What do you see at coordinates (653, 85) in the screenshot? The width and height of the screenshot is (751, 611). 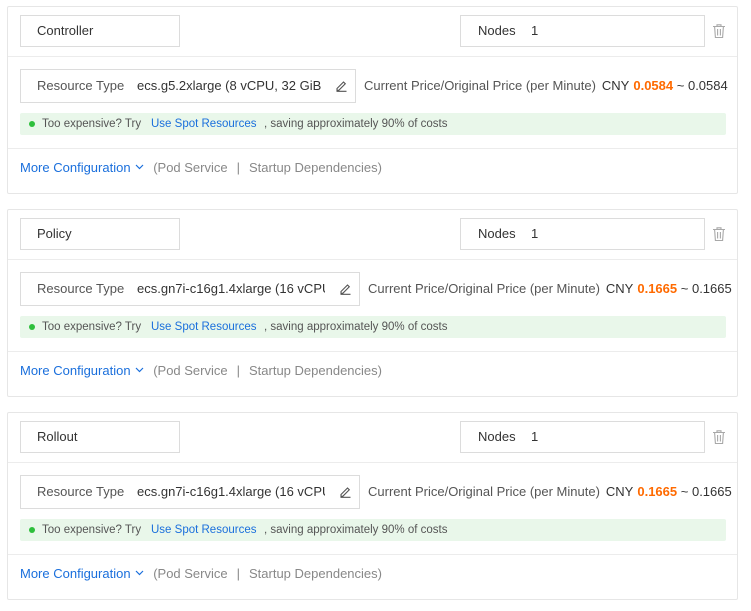 I see `current-price: 0.0584` at bounding box center [653, 85].